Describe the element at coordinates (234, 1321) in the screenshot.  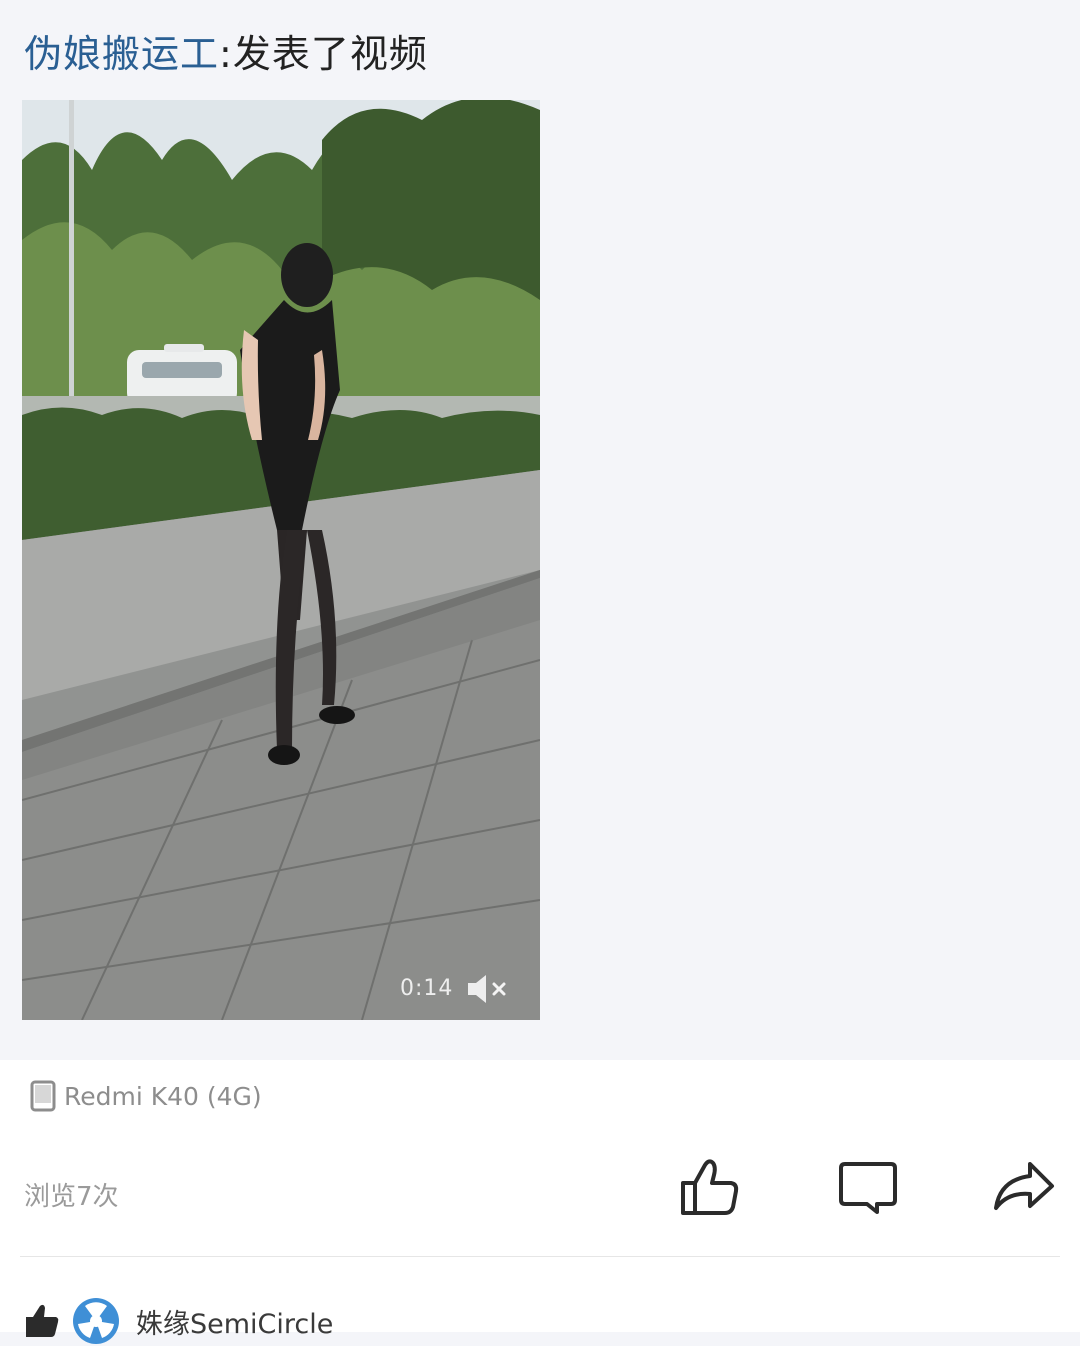
I see `liker-name: 姝缘SemiCircle` at that location.